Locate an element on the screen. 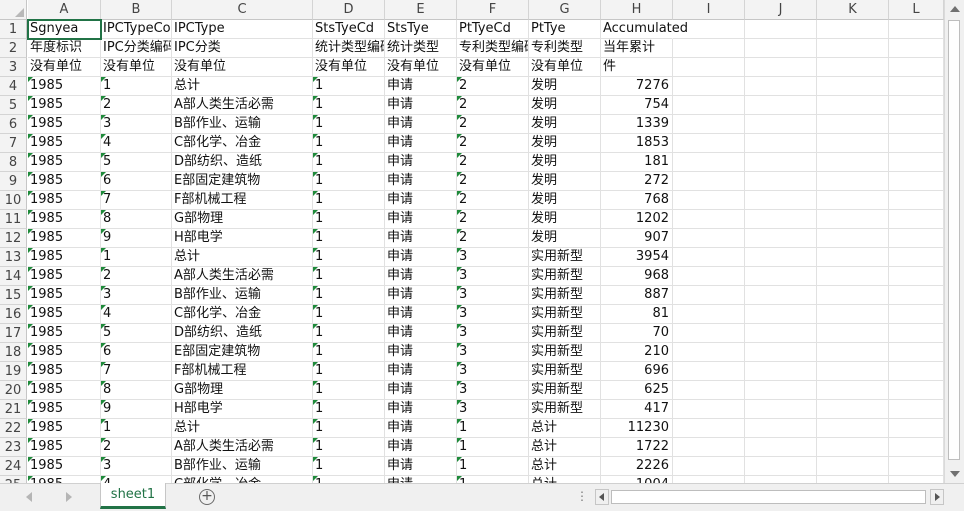 This screenshot has width=964, height=511. cell-j4 is located at coordinates (781, 86).